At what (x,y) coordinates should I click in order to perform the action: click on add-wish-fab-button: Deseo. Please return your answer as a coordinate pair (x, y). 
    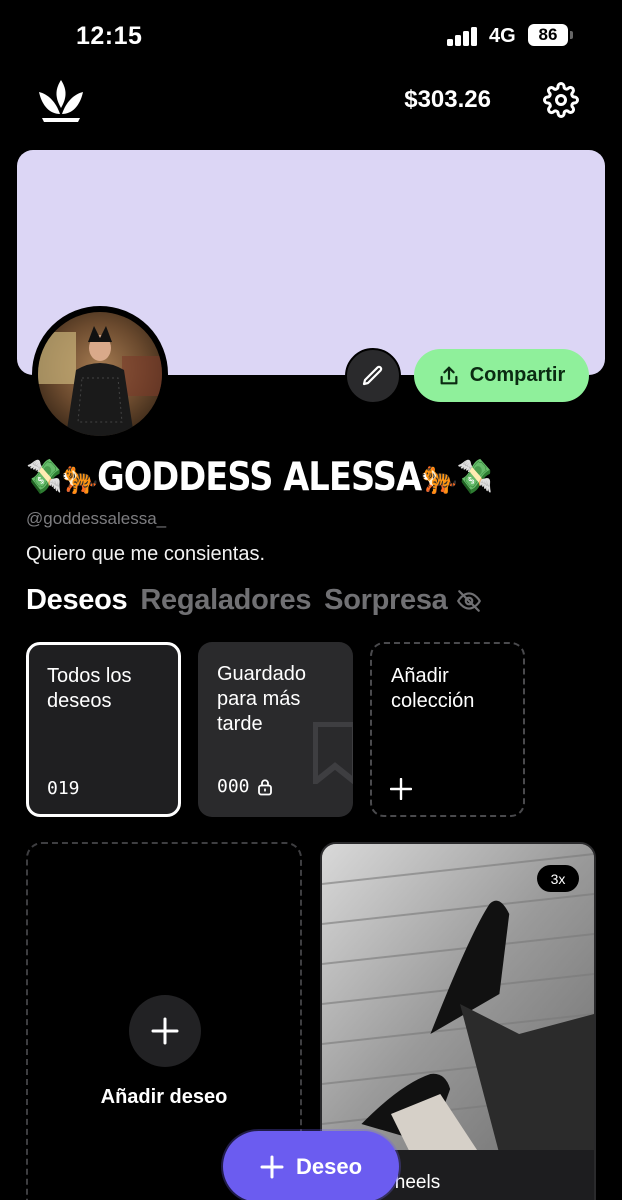
    Looking at the image, I should click on (311, 1165).